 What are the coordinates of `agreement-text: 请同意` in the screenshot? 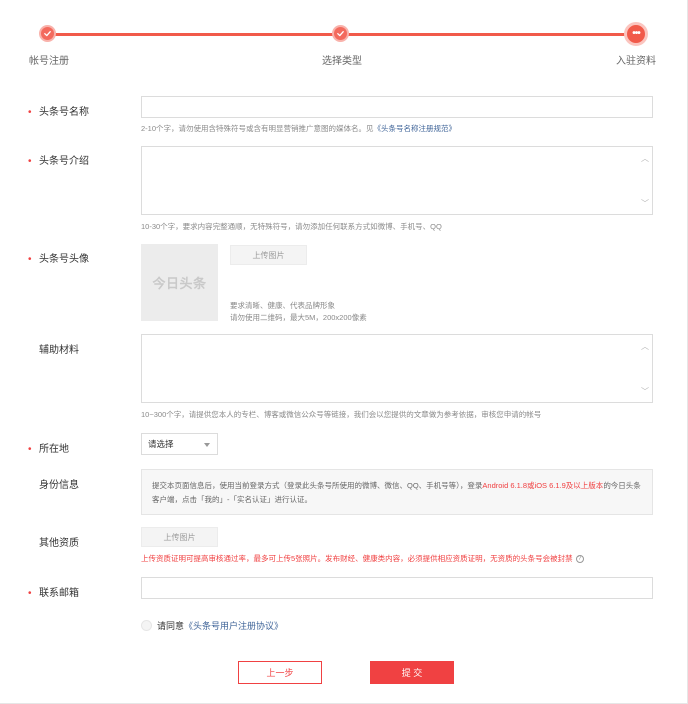 It's located at (171, 626).